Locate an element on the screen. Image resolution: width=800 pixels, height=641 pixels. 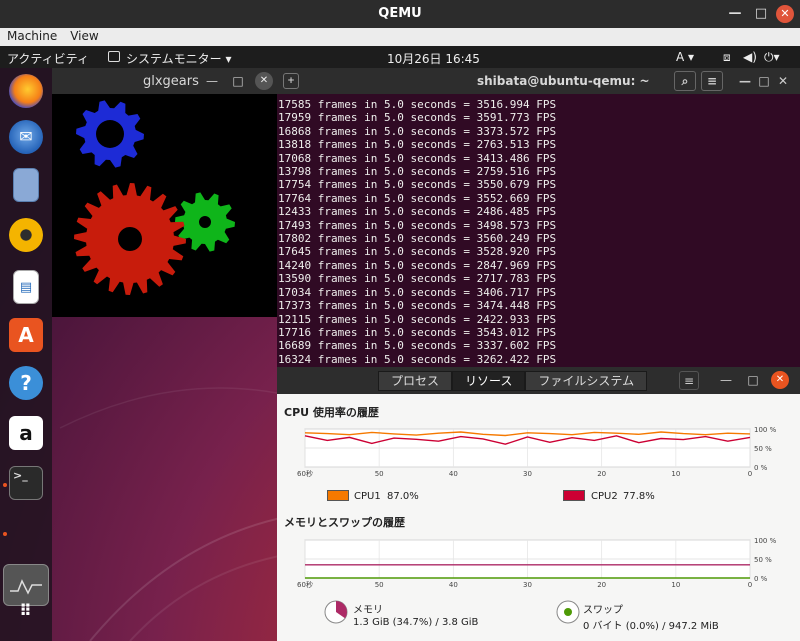
firefox-icon is located at coordinates (26, 91).